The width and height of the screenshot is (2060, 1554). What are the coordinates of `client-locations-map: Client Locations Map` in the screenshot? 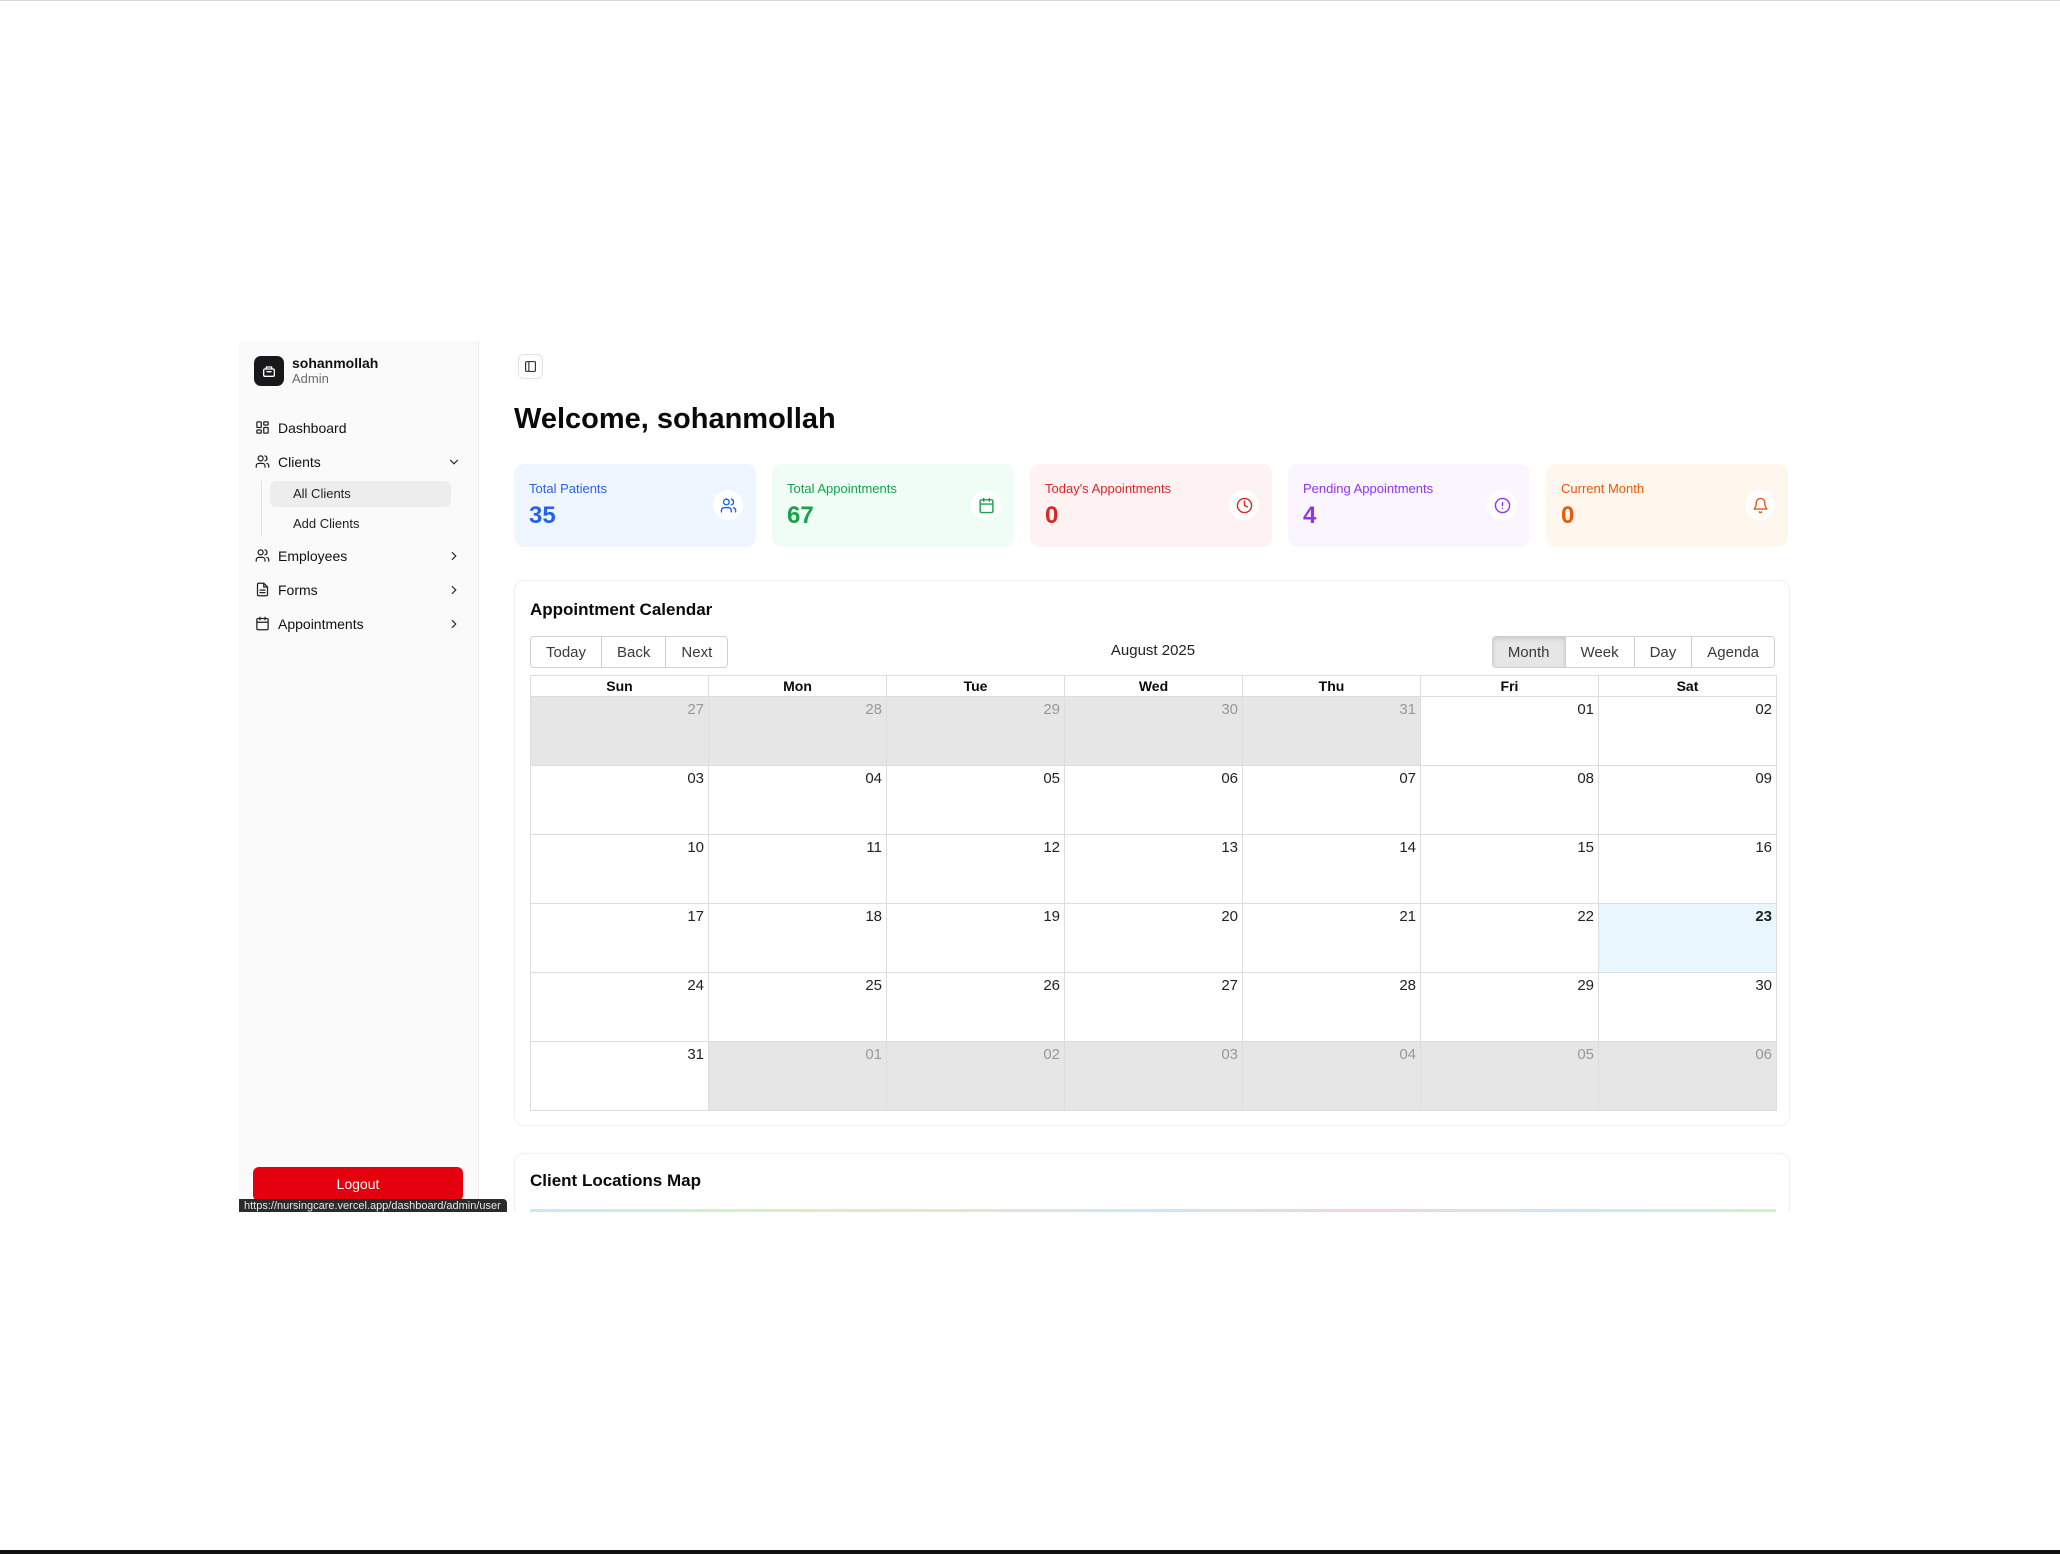 It's located at (1152, 1182).